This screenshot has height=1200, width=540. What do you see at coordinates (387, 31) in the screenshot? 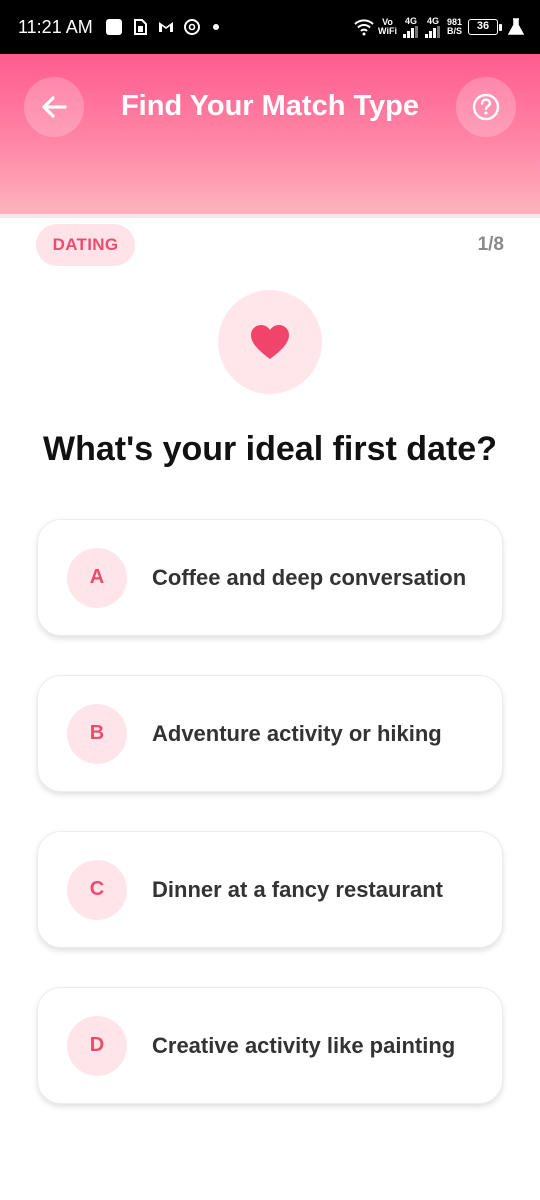
I see `vowifi-bottom-label: WiFi` at bounding box center [387, 31].